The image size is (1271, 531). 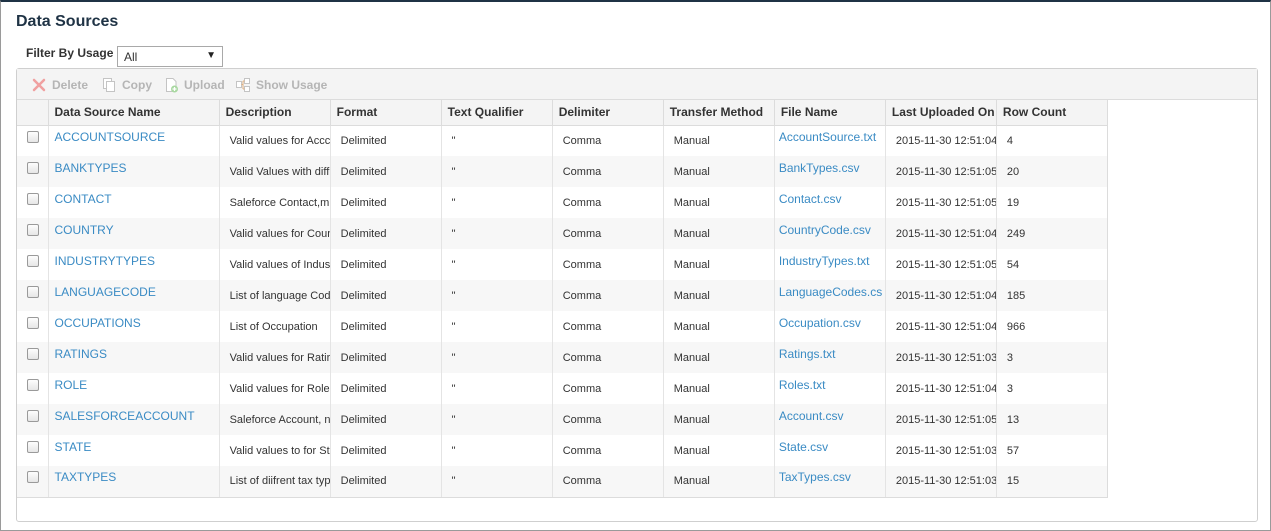 I want to click on show-usage-button: Show Usage, so click(x=281, y=85).